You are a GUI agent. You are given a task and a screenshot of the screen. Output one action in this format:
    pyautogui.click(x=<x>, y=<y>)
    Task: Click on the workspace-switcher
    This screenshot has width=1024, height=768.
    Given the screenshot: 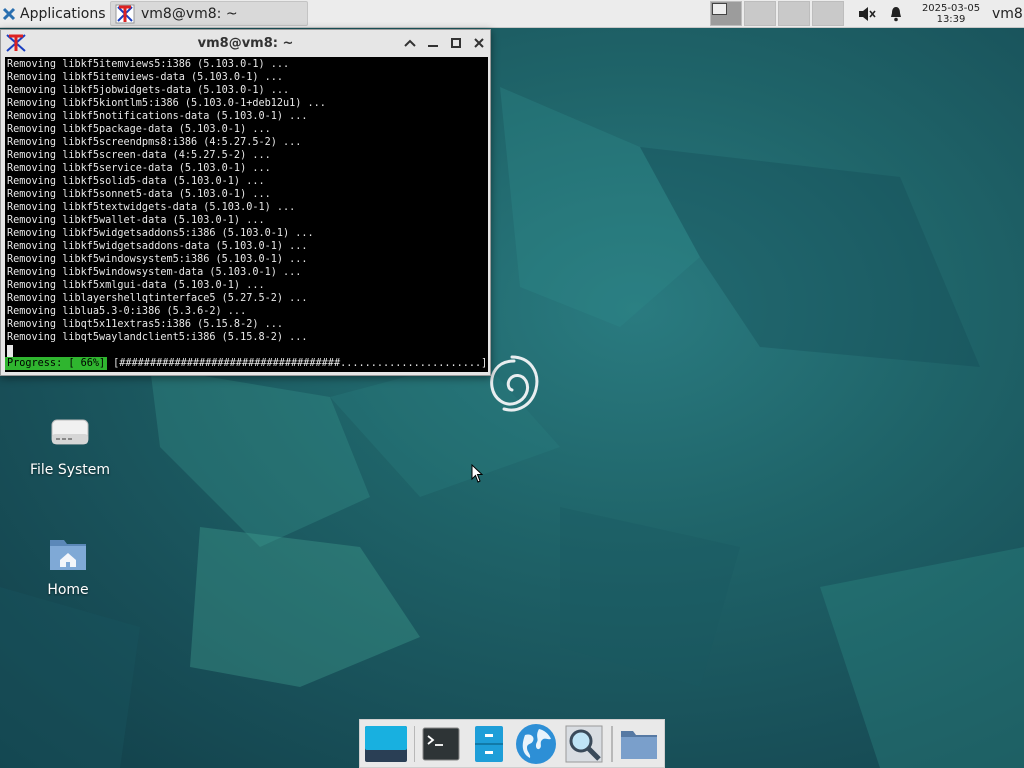 What is the action you would take?
    pyautogui.click(x=777, y=13)
    